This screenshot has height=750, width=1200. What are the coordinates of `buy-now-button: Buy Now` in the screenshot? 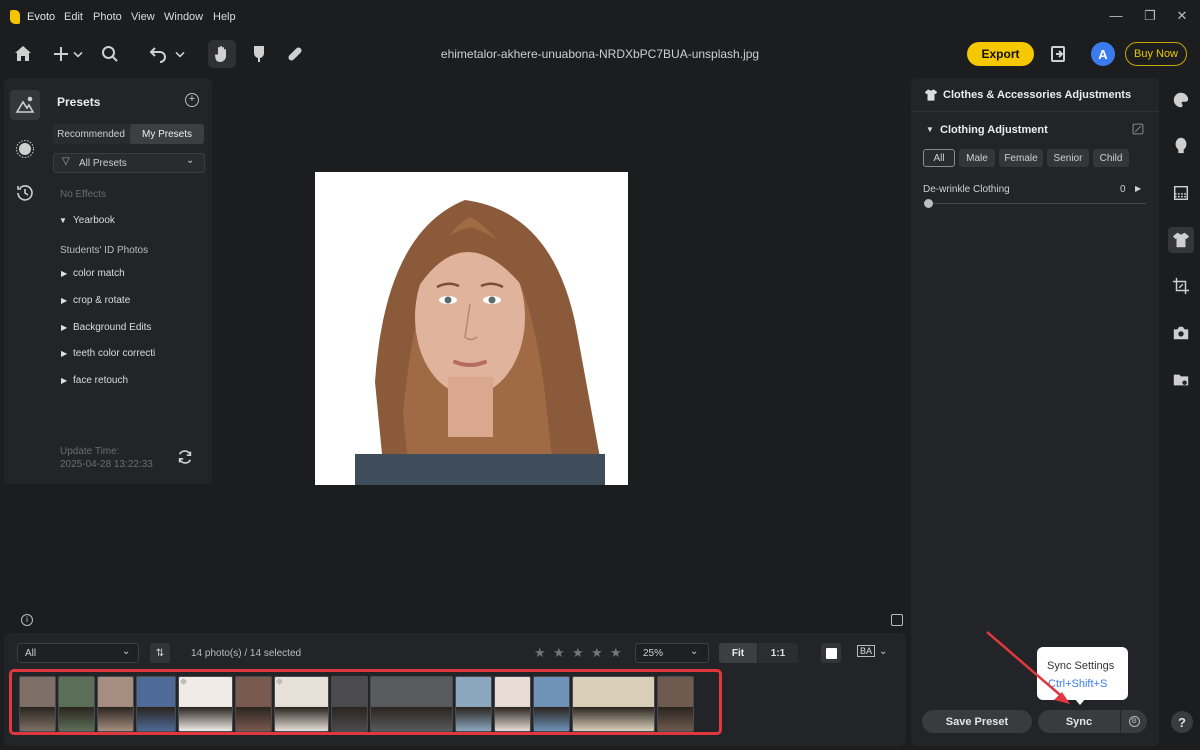 It's located at (1156, 54).